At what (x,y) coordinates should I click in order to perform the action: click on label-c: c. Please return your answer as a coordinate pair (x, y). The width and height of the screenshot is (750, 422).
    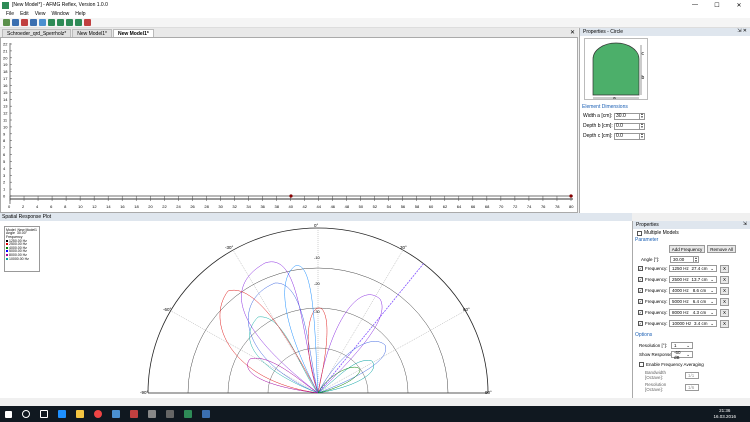
    Looking at the image, I should click on (643, 54).